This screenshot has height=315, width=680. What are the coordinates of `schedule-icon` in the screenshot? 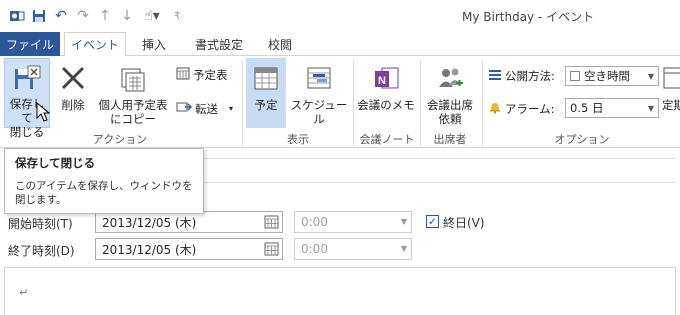 It's located at (319, 78).